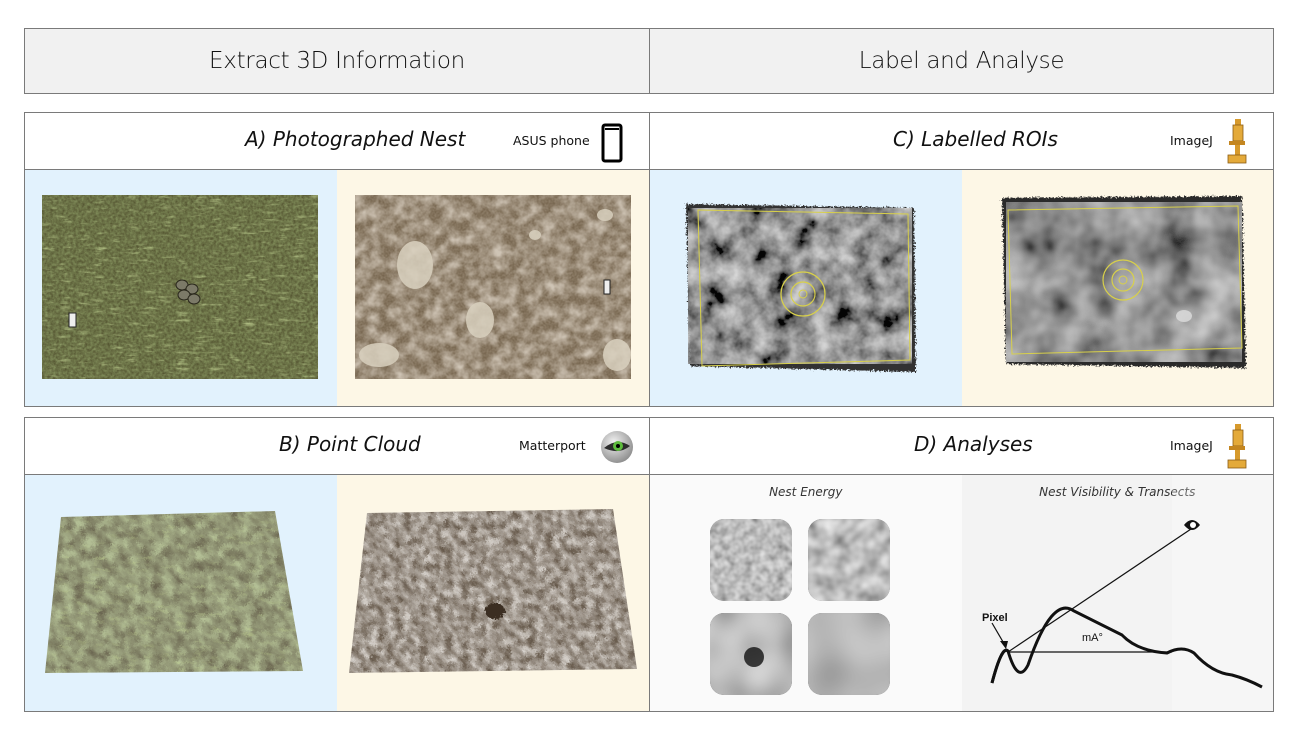 The height and width of the screenshot is (741, 1298). What do you see at coordinates (973, 444) in the screenshot?
I see `panel-d-title: D) Analyses` at bounding box center [973, 444].